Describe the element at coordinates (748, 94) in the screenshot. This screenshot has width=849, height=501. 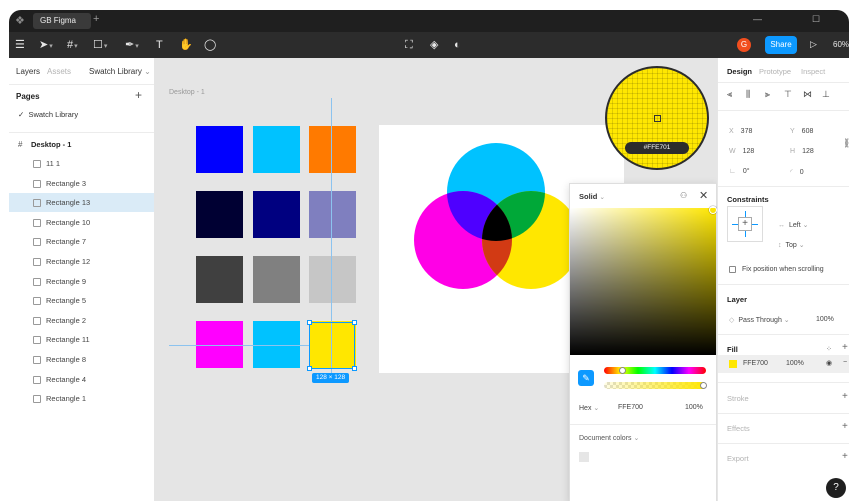
I see `align-center-horizontal-icon: ⫼` at that location.